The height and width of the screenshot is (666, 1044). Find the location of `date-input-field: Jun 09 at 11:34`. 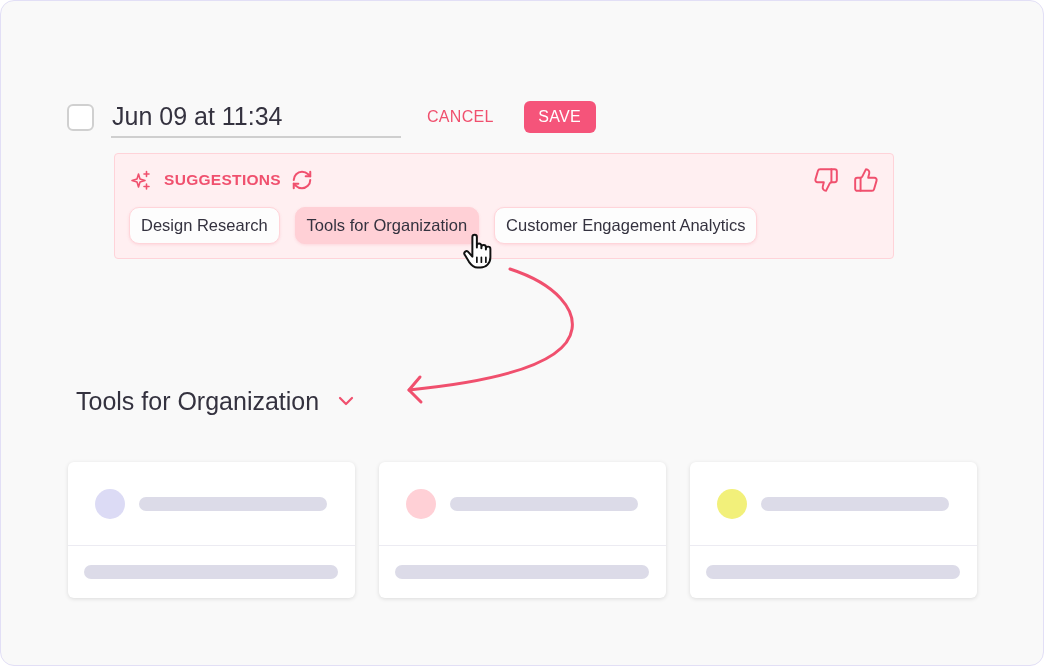

date-input-field: Jun 09 at 11:34 is located at coordinates (256, 119).